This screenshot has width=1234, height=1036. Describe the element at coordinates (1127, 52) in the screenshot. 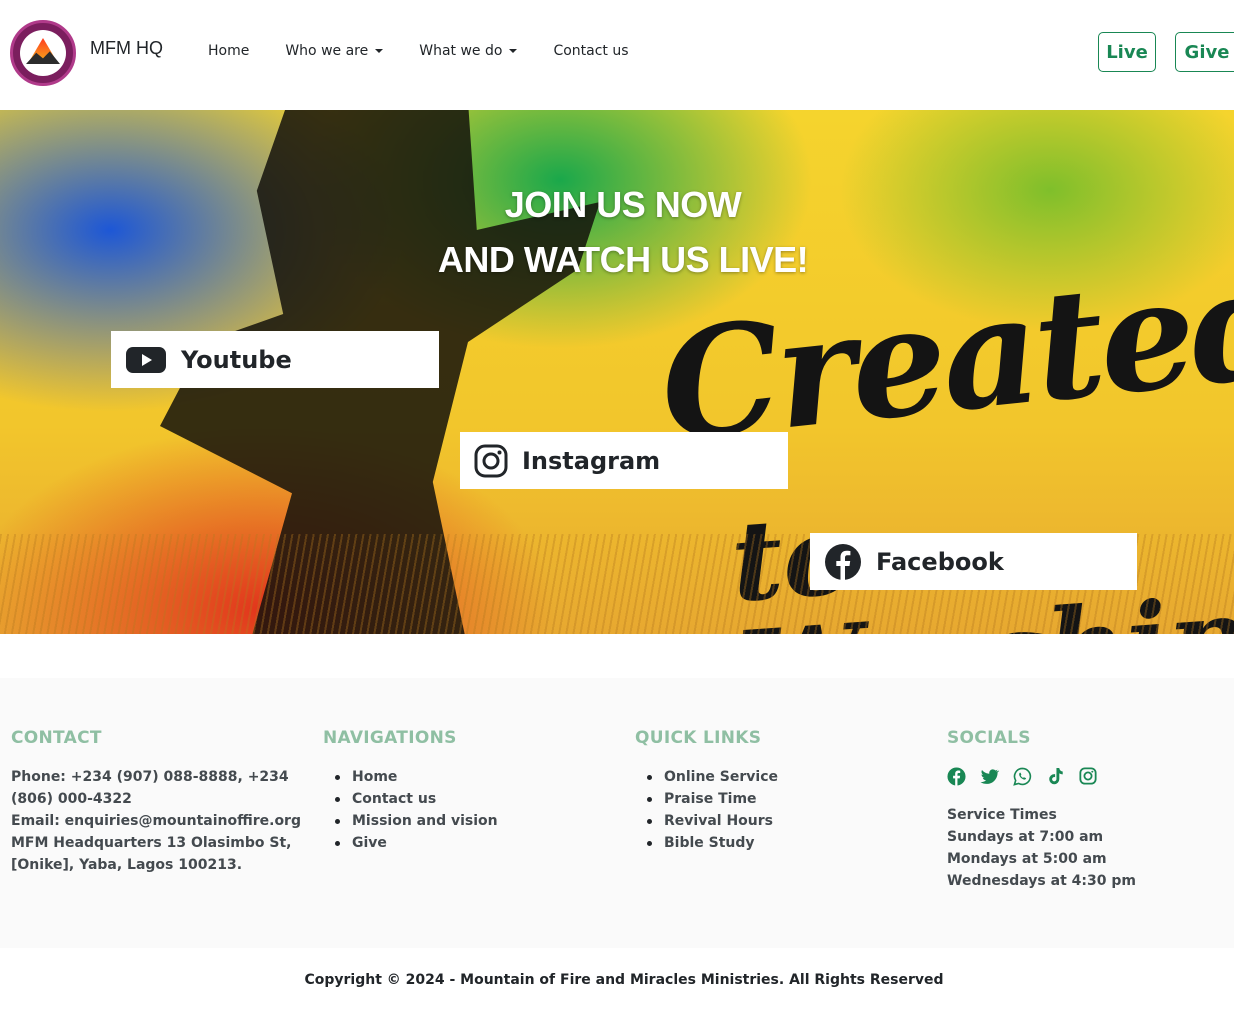

I see `live-button: Live` at that location.